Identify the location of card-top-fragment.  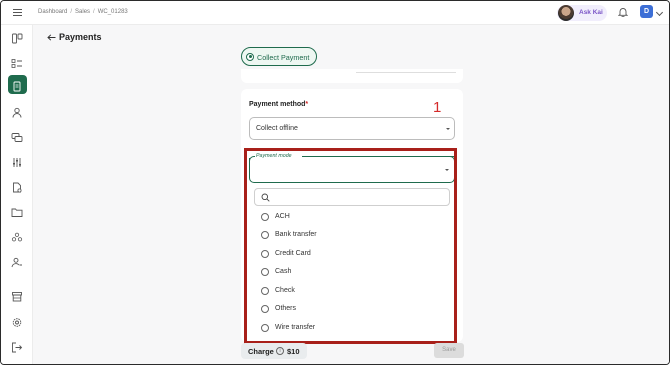
(352, 76).